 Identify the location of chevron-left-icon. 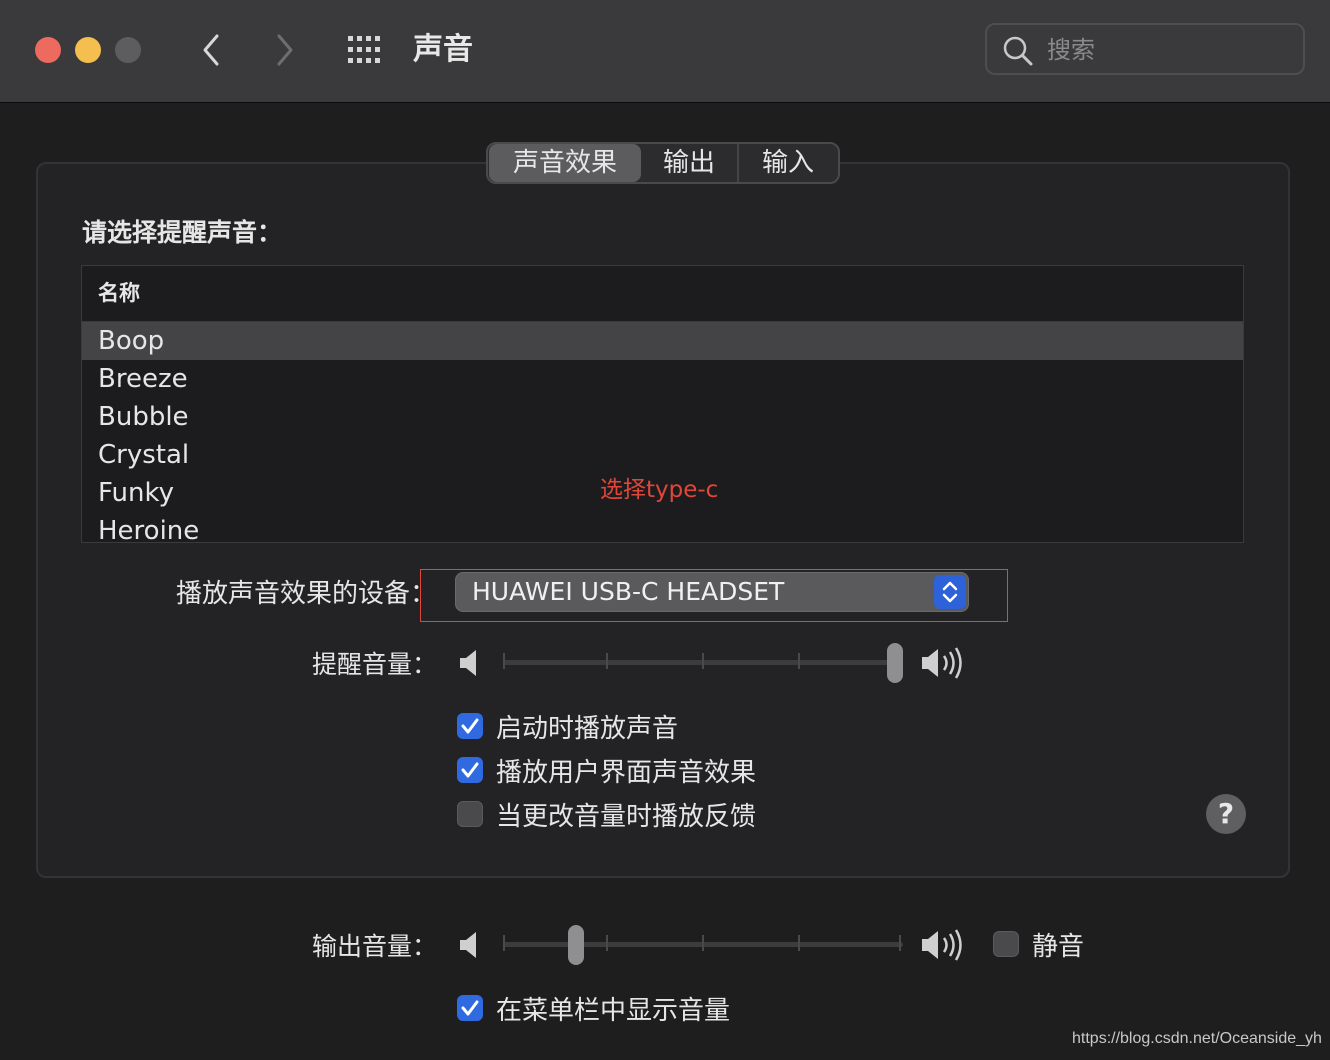
(211, 50).